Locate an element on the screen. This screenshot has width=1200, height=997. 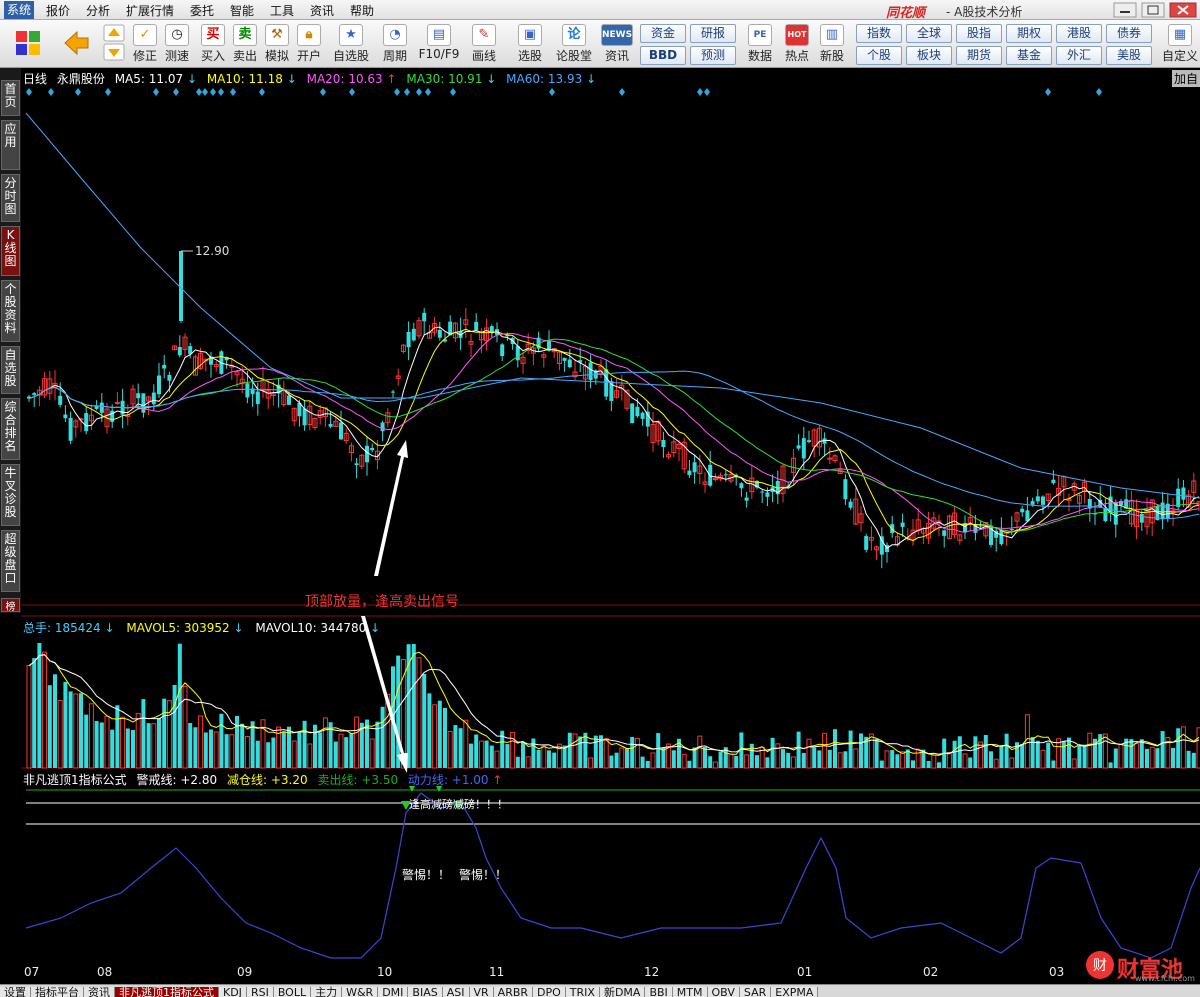
toolbar-period-button: ◔ 周期 is located at coordinates (395, 44).